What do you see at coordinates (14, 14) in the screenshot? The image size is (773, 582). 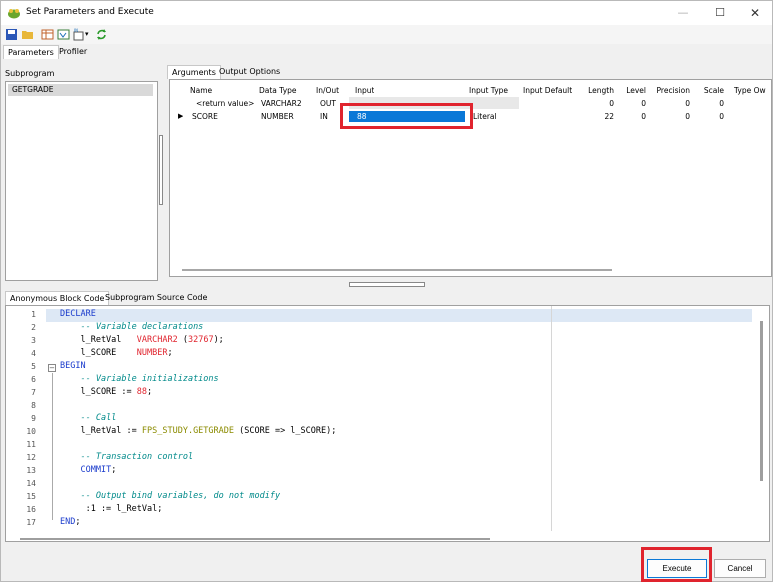 I see `toad-app-icon` at bounding box center [14, 14].